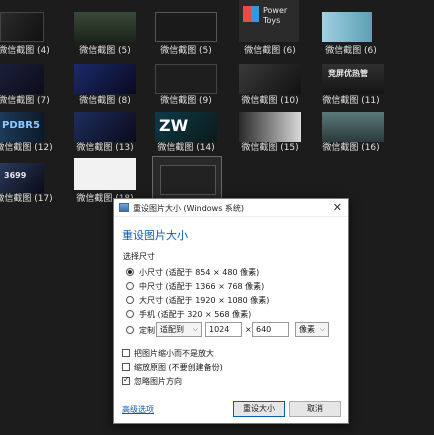  I want to click on radio-label: 定制, so click(147, 330).